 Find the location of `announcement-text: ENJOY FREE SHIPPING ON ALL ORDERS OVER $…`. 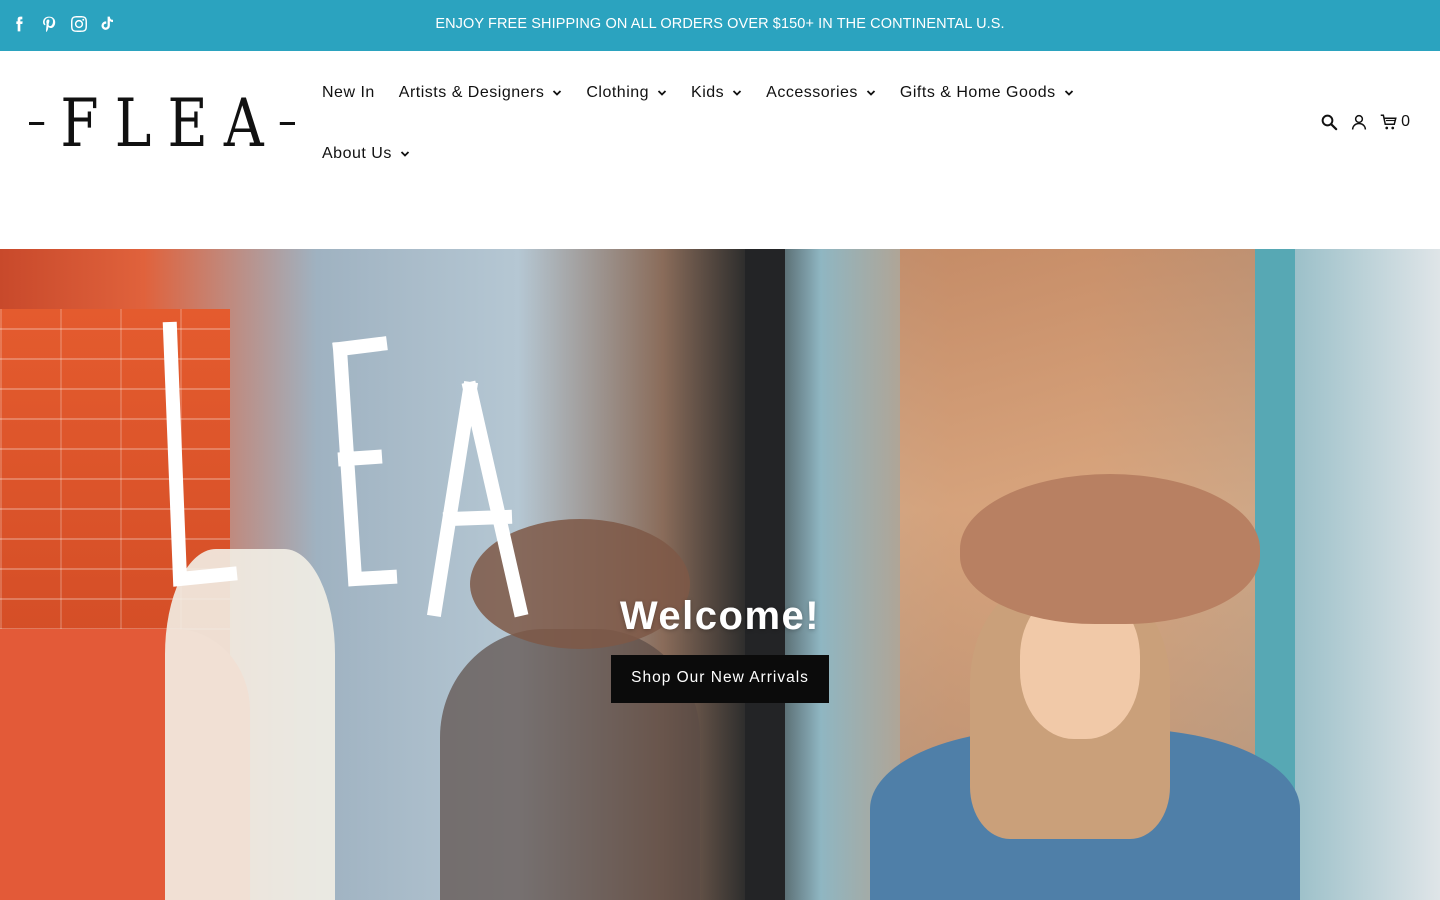

announcement-text: ENJOY FREE SHIPPING ON ALL ORDERS OVER $… is located at coordinates (720, 24).